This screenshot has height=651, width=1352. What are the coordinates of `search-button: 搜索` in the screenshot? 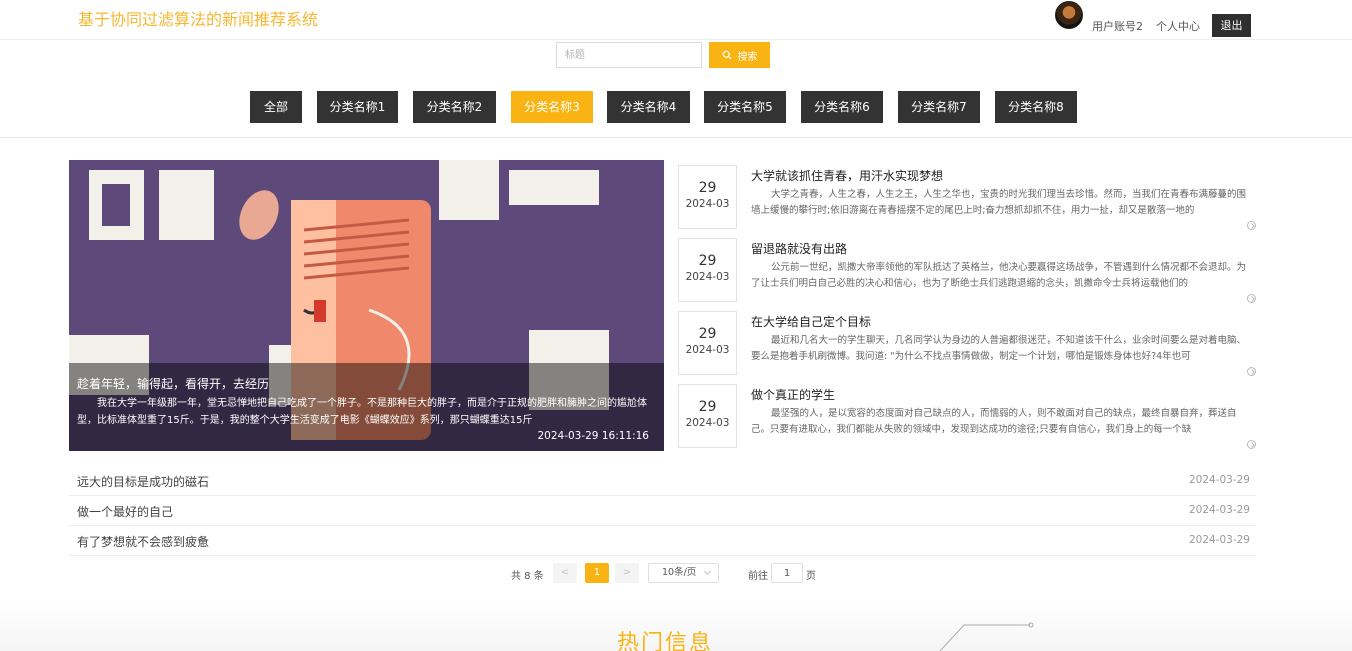 It's located at (739, 55).